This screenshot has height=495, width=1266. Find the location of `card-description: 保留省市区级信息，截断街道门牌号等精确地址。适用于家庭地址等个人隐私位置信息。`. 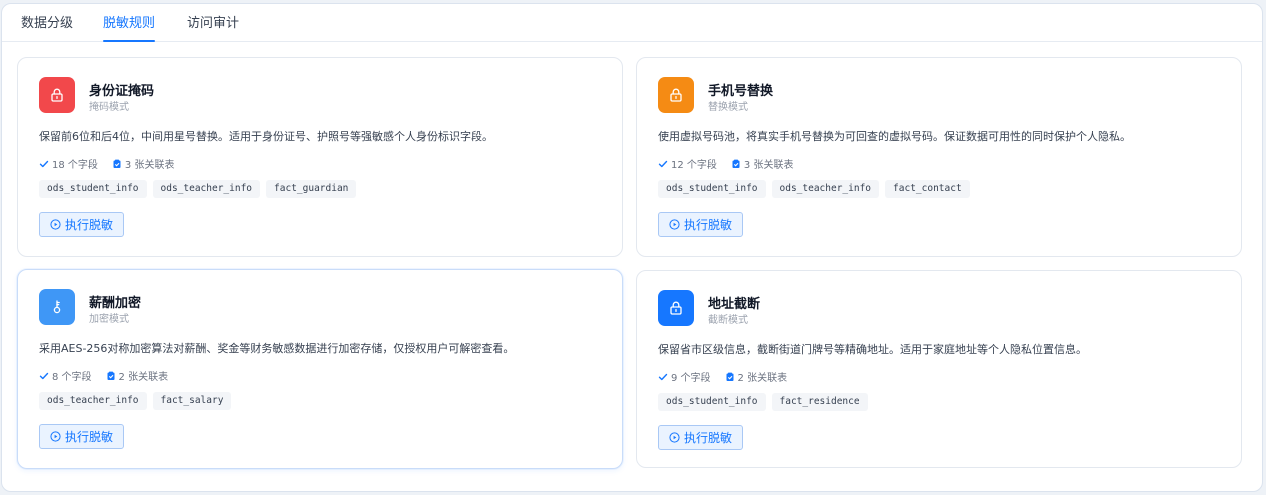

card-description: 保留省市区级信息，截断街道门牌号等精确地址。适用于家庭地址等个人隐私位置信息。 is located at coordinates (872, 349).